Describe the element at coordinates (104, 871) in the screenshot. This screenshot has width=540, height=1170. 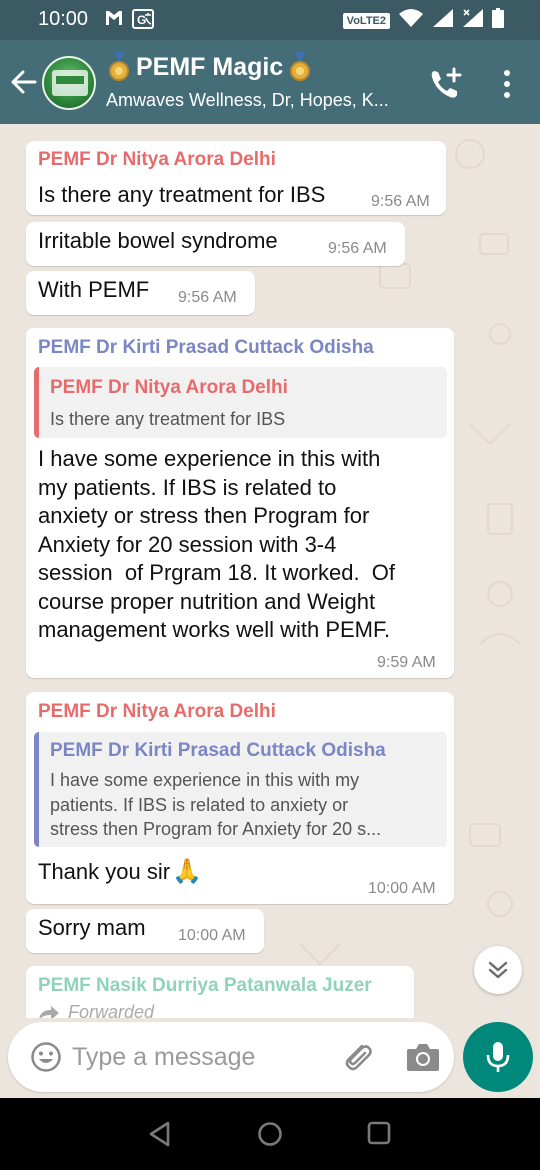
I see `message-line: Thank you sir` at that location.